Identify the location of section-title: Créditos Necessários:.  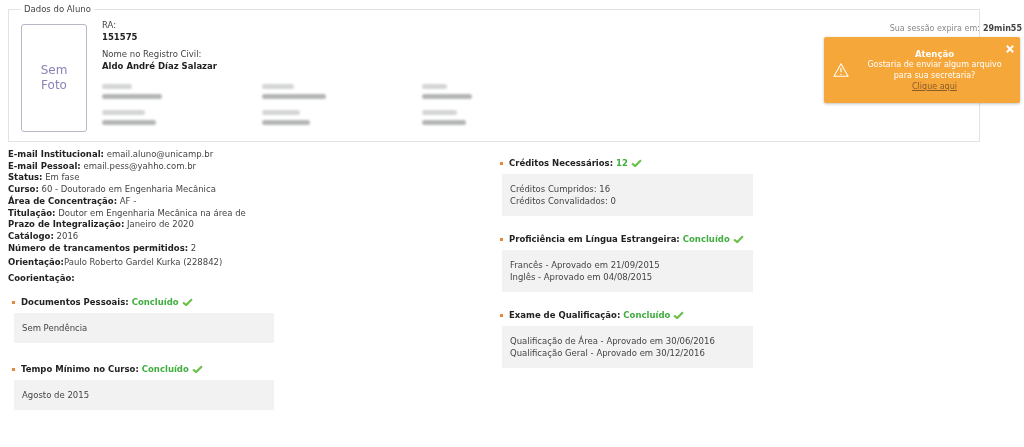
(561, 163).